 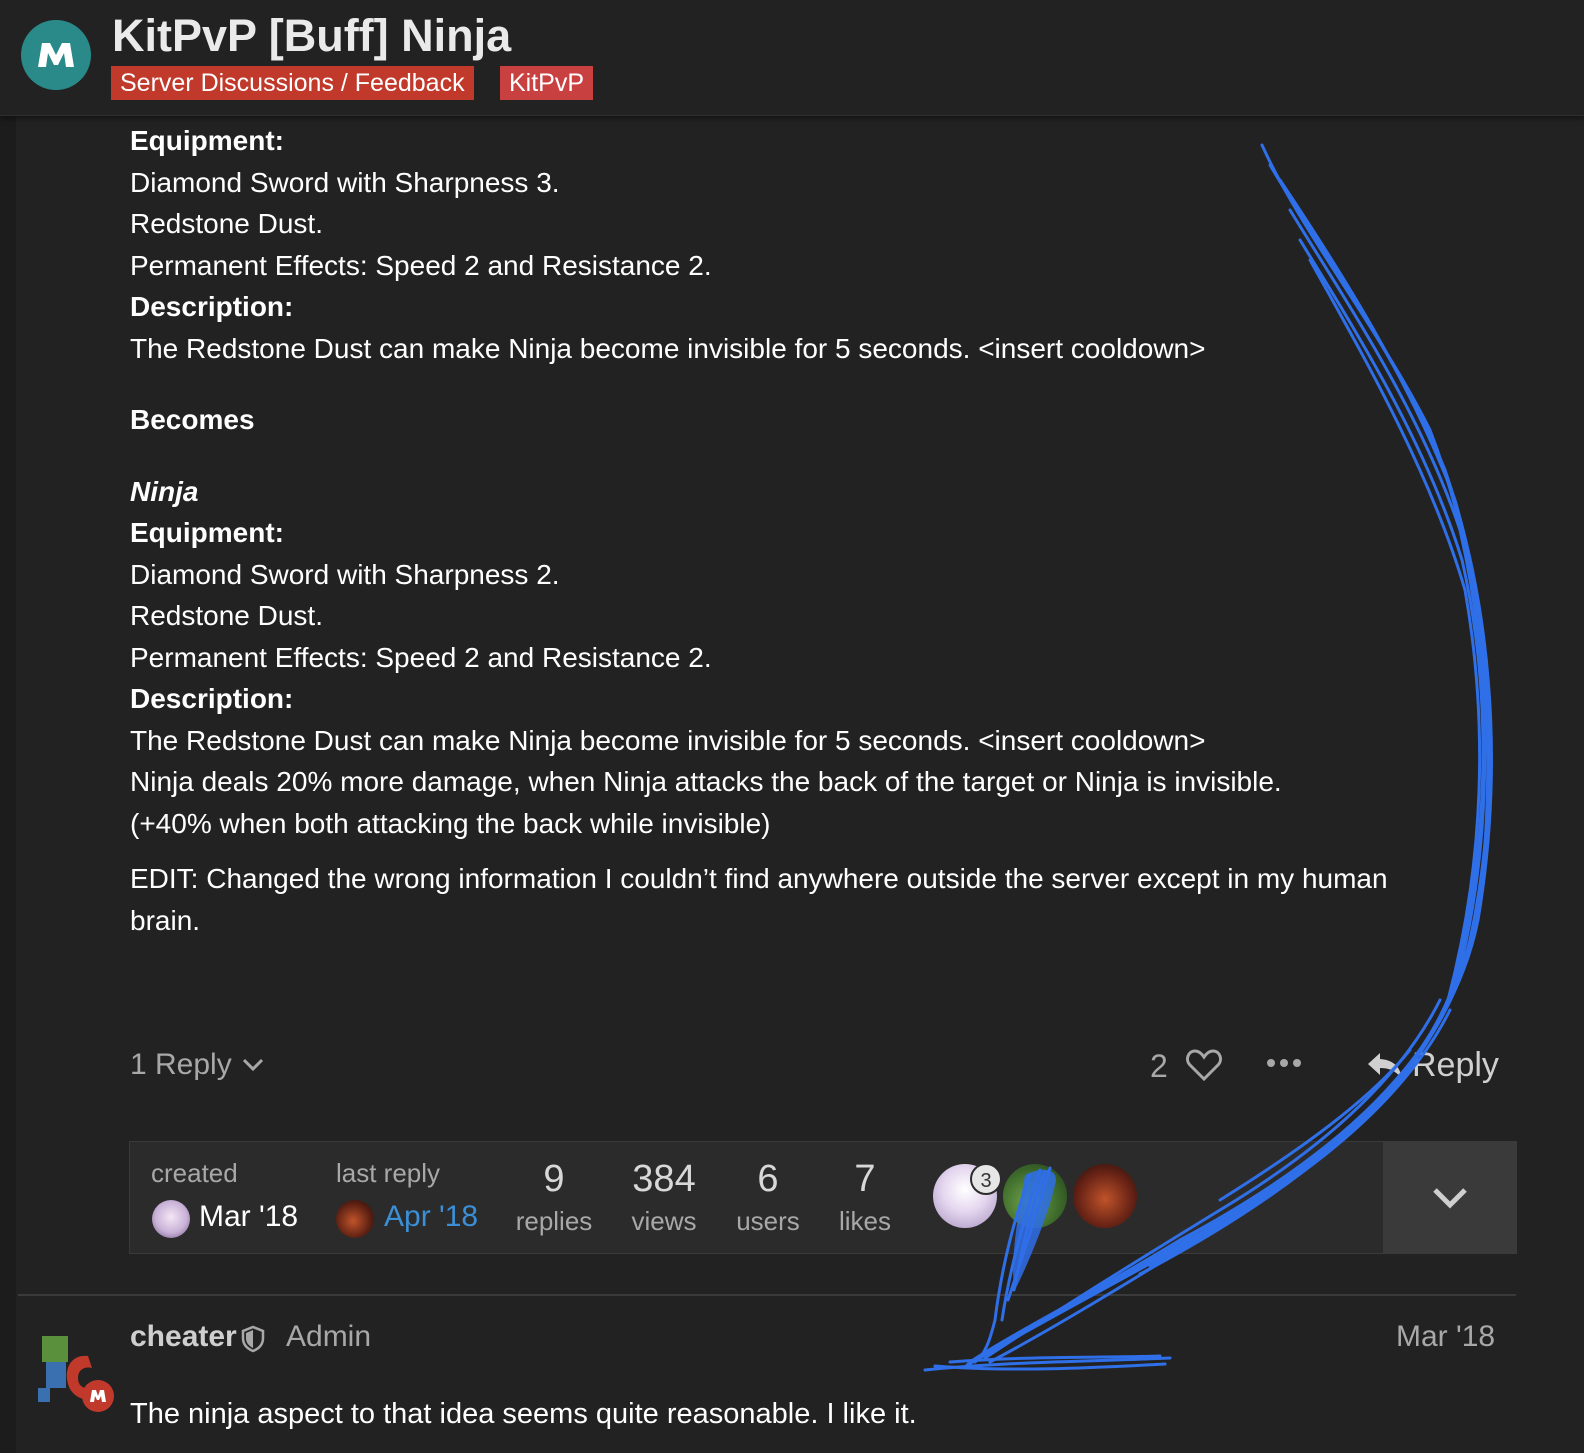 I want to click on reply-arrow-icon, so click(x=1385, y=1065).